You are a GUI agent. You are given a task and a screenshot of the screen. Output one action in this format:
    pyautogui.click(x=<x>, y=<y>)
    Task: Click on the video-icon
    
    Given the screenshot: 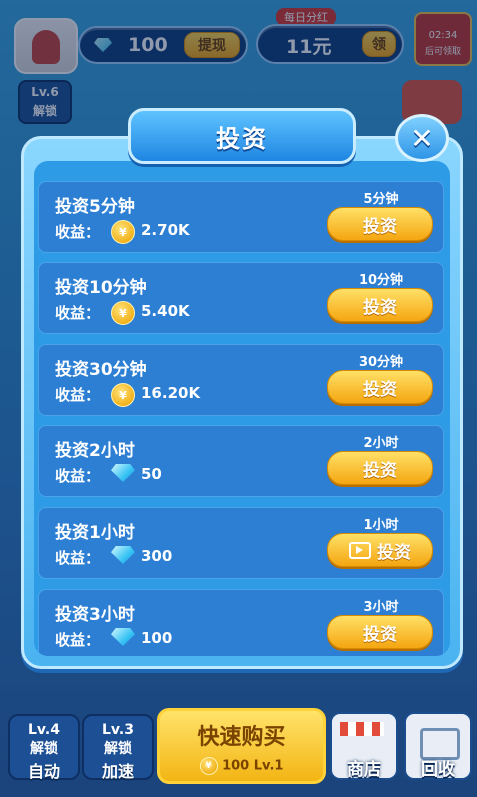 What is the action you would take?
    pyautogui.click(x=360, y=550)
    